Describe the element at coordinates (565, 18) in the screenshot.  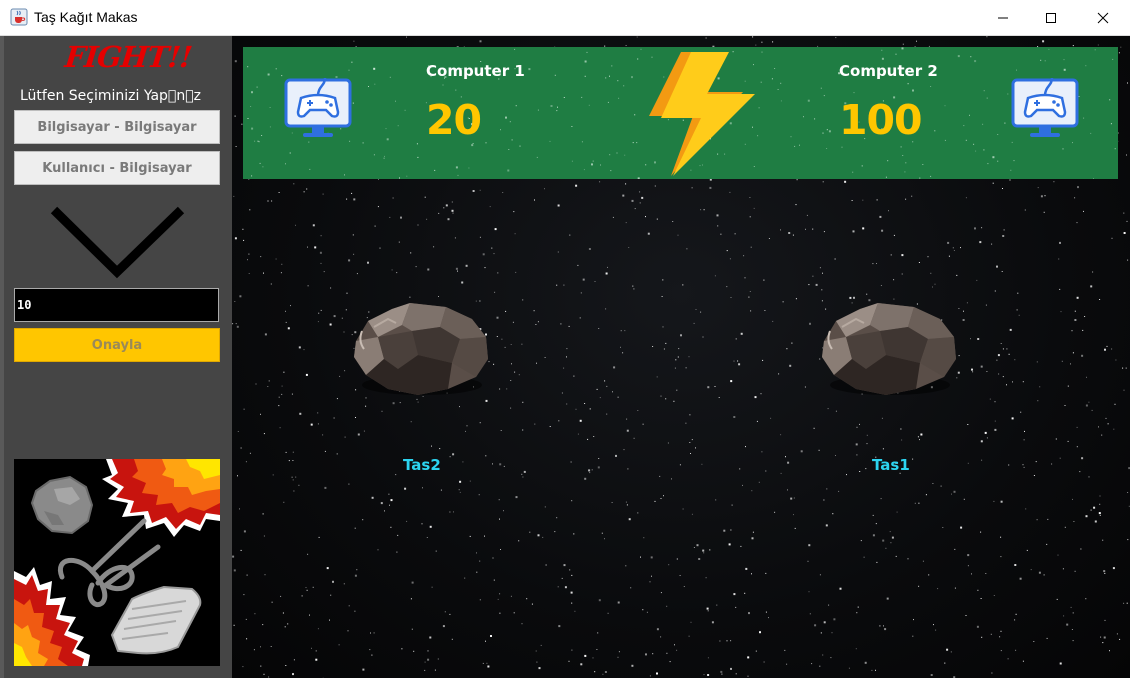
I see `title-bar: Taş Kağıt Makas` at that location.